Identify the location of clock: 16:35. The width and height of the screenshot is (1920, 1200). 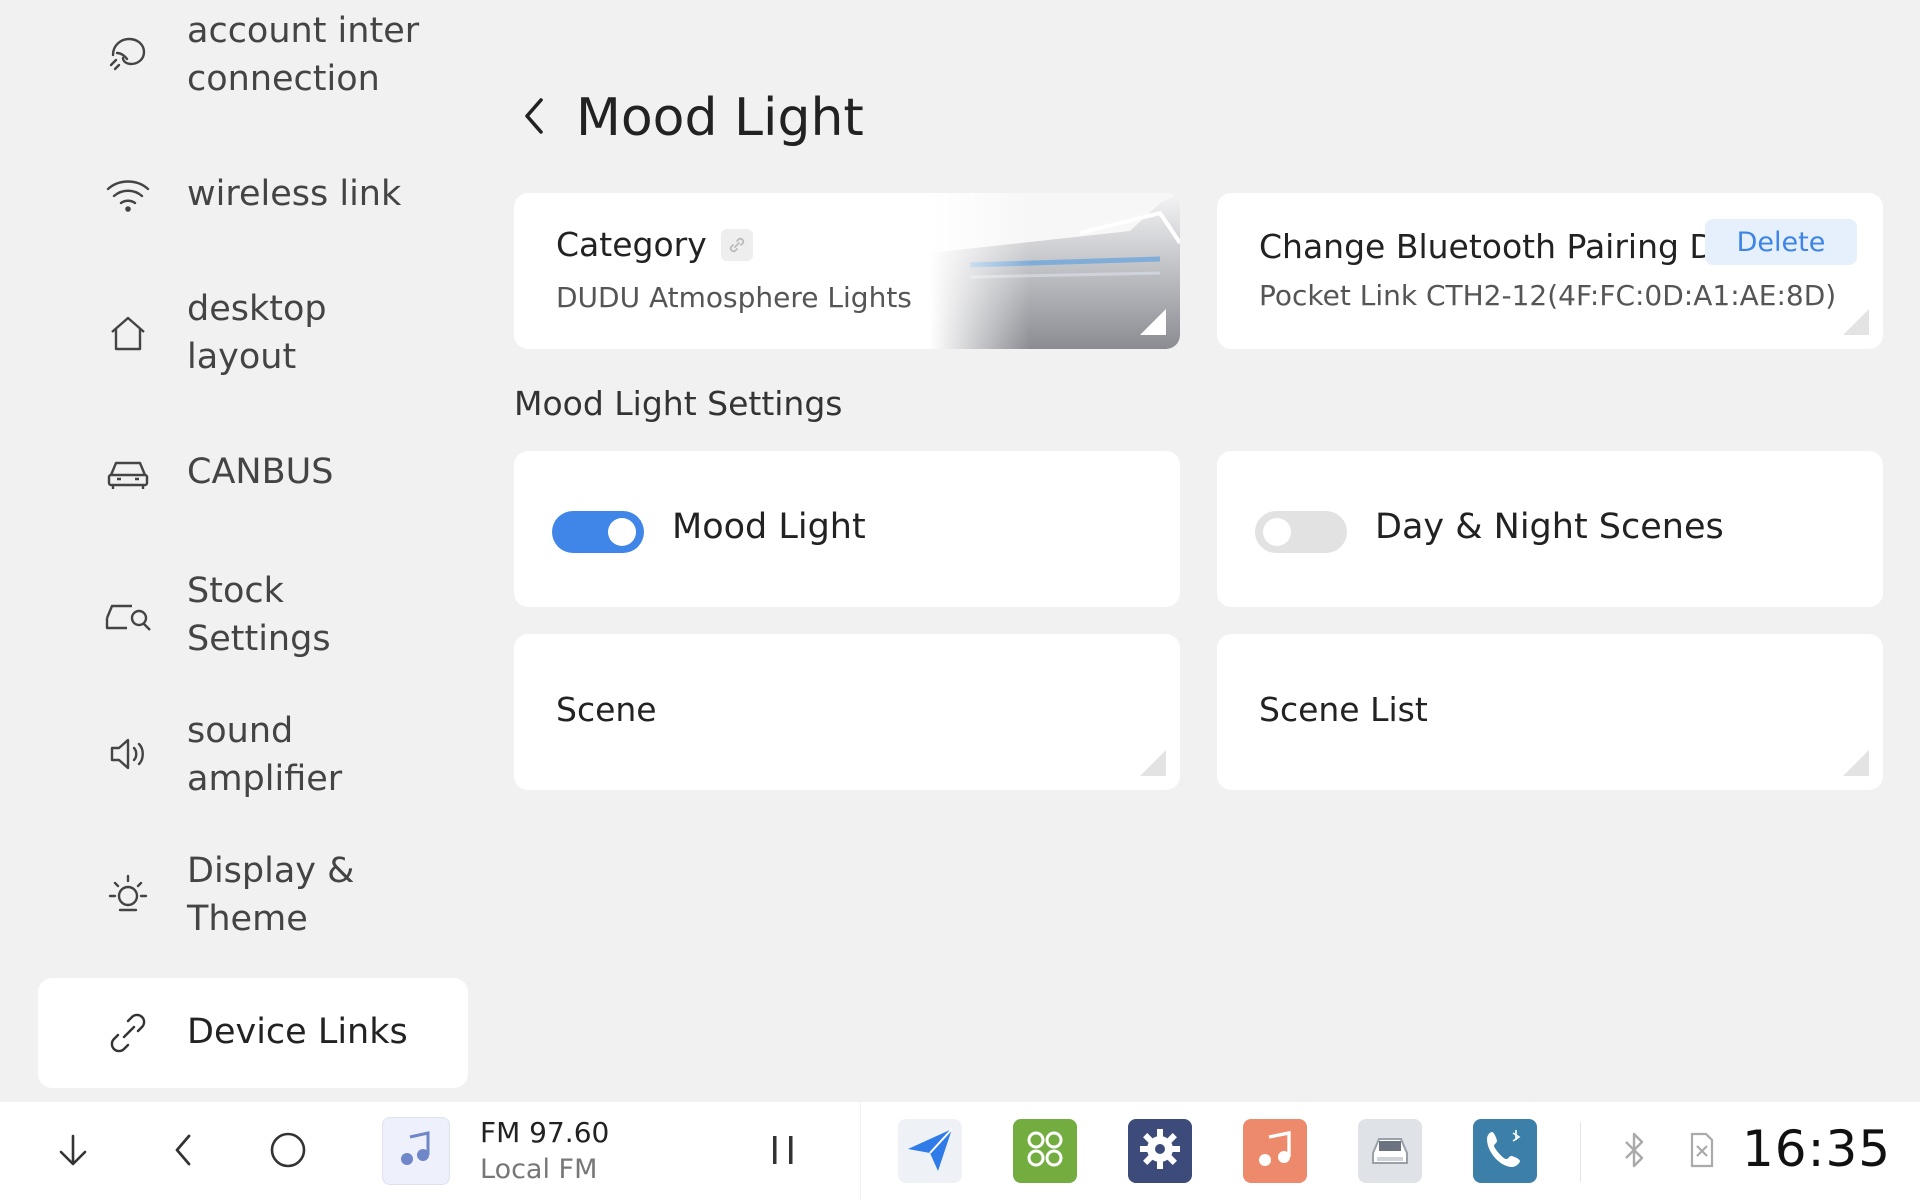
(1817, 1149).